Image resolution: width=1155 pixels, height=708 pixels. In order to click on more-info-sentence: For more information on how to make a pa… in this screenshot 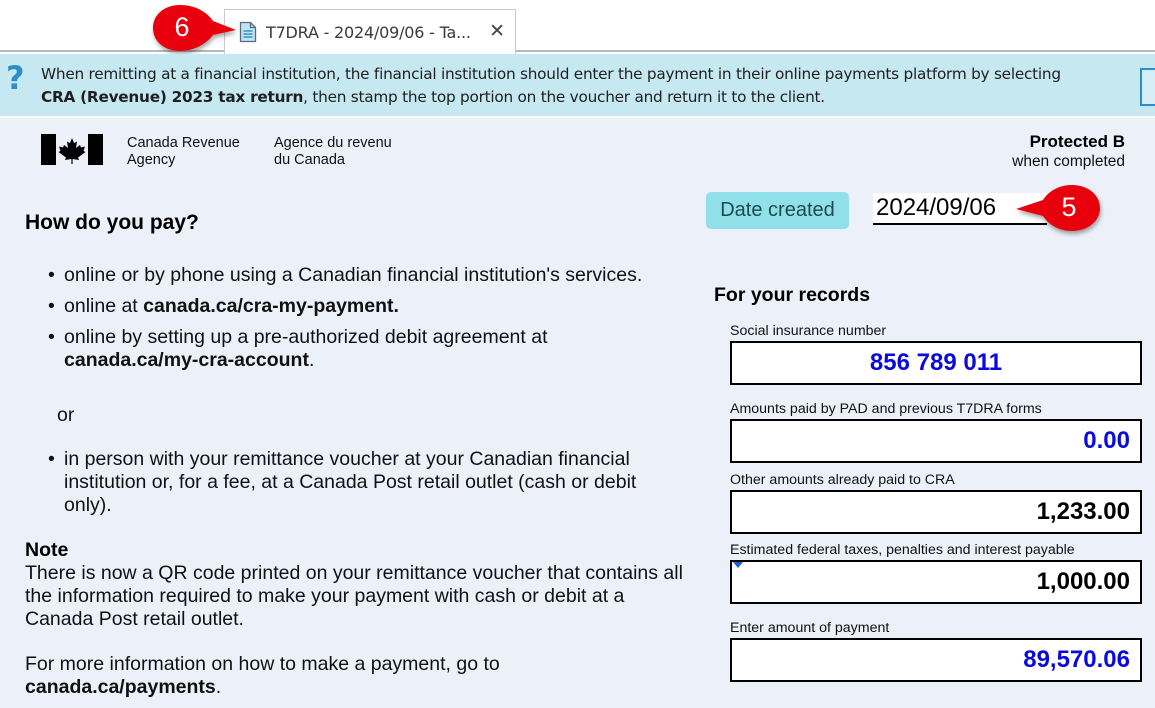, I will do `click(262, 664)`.